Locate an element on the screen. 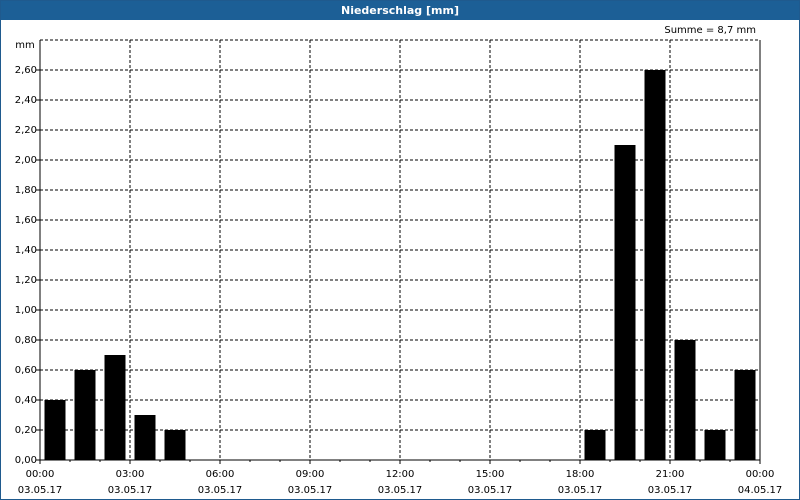  x-tick-time: 21:00 is located at coordinates (670, 474).